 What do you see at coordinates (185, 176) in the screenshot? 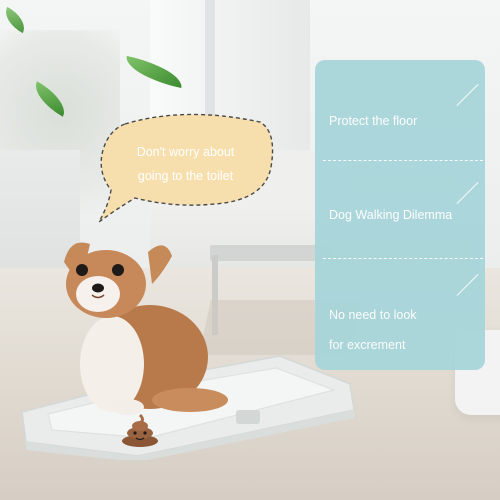
I see `speech-bubble-line: going to the toilet` at bounding box center [185, 176].